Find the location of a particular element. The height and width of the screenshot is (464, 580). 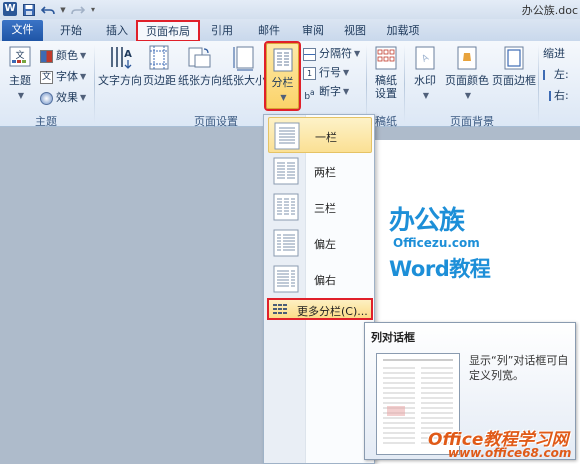

columns-option-label: 偏左 is located at coordinates (325, 244).